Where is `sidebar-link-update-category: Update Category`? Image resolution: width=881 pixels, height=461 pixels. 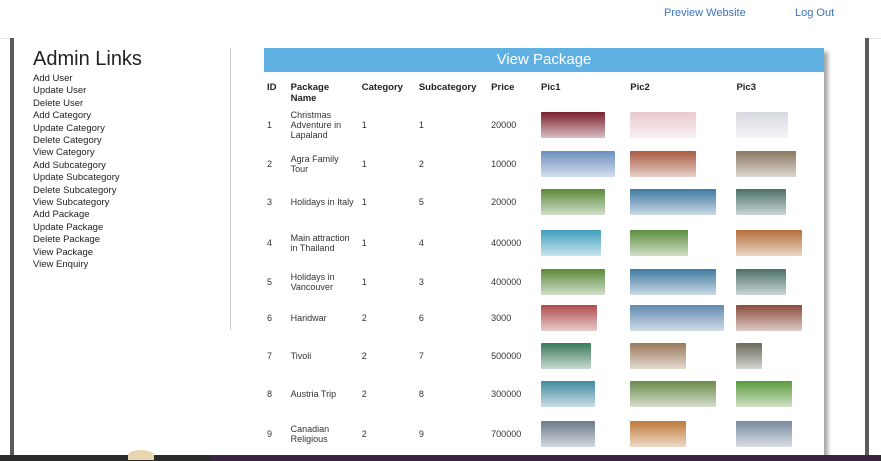 sidebar-link-update-category: Update Category is located at coordinates (128, 129).